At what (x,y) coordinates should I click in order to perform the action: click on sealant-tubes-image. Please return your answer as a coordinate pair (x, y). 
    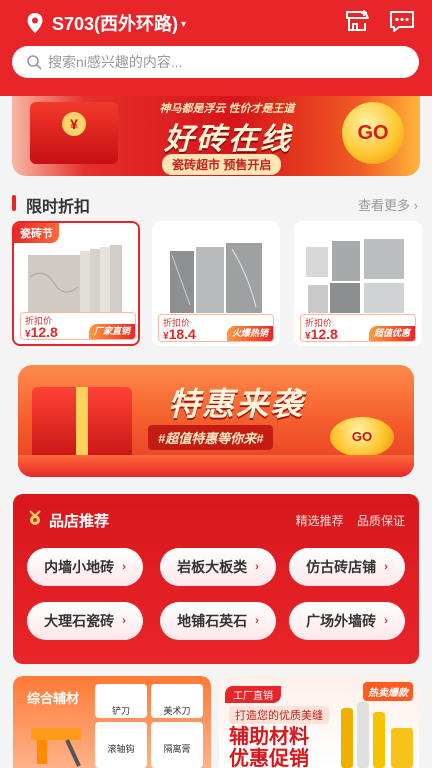
    Looking at the image, I should click on (377, 735).